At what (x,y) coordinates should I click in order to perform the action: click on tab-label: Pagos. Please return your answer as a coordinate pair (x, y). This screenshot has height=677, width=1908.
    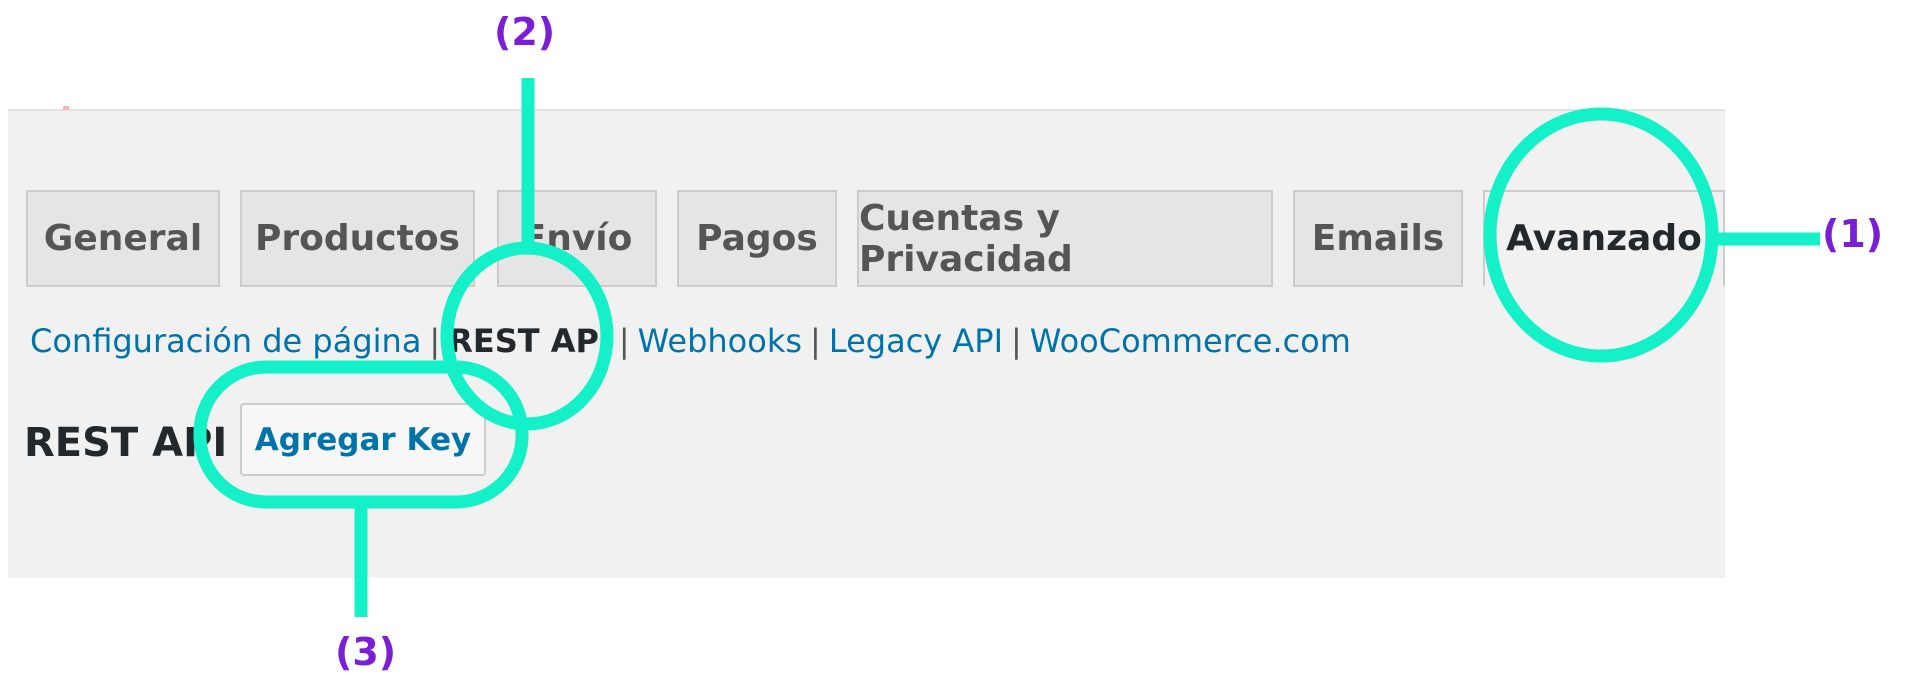
    Looking at the image, I should click on (757, 238).